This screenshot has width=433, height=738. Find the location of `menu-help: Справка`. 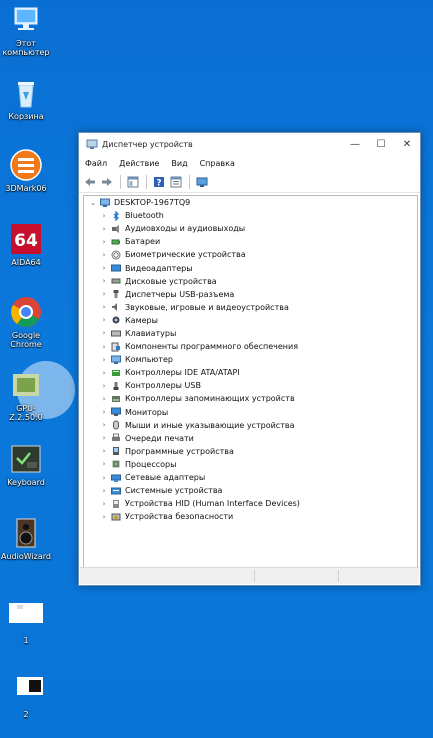

menu-help: Справка is located at coordinates (217, 163).